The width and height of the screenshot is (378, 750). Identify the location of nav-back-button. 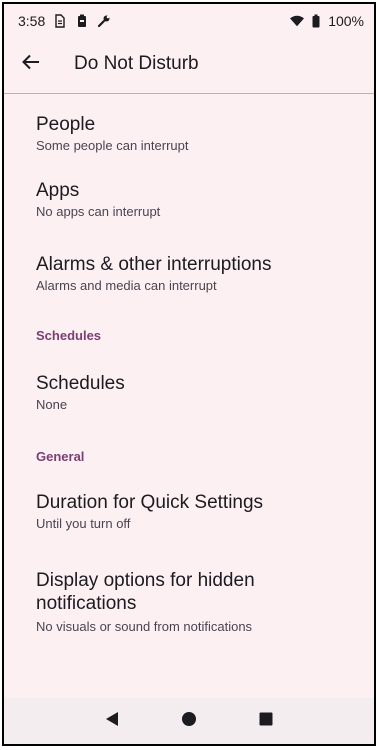
(112, 721).